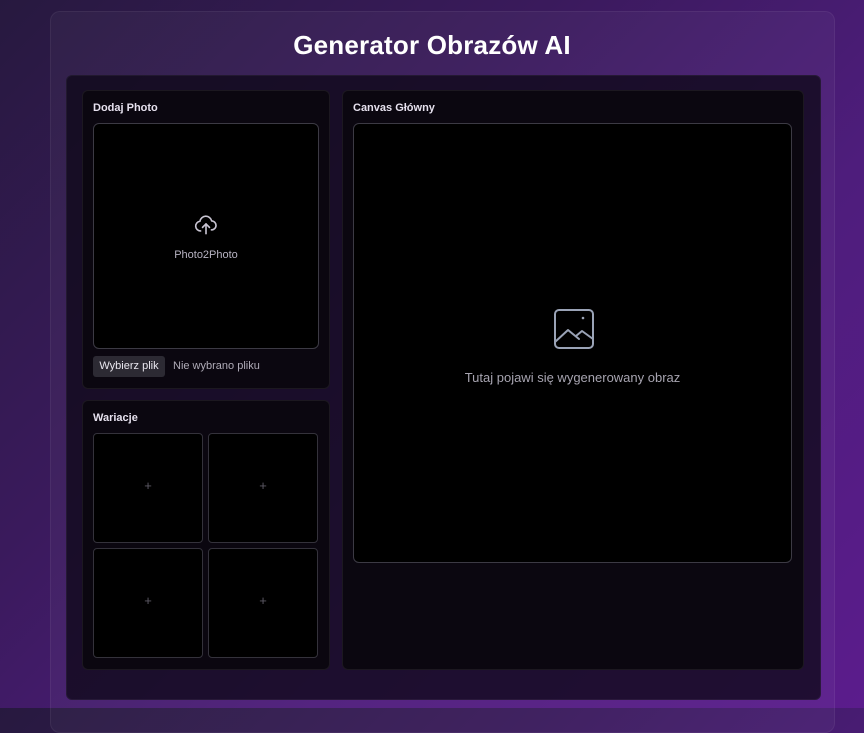 The height and width of the screenshot is (733, 864). I want to click on variation-tile-4: +, so click(263, 603).